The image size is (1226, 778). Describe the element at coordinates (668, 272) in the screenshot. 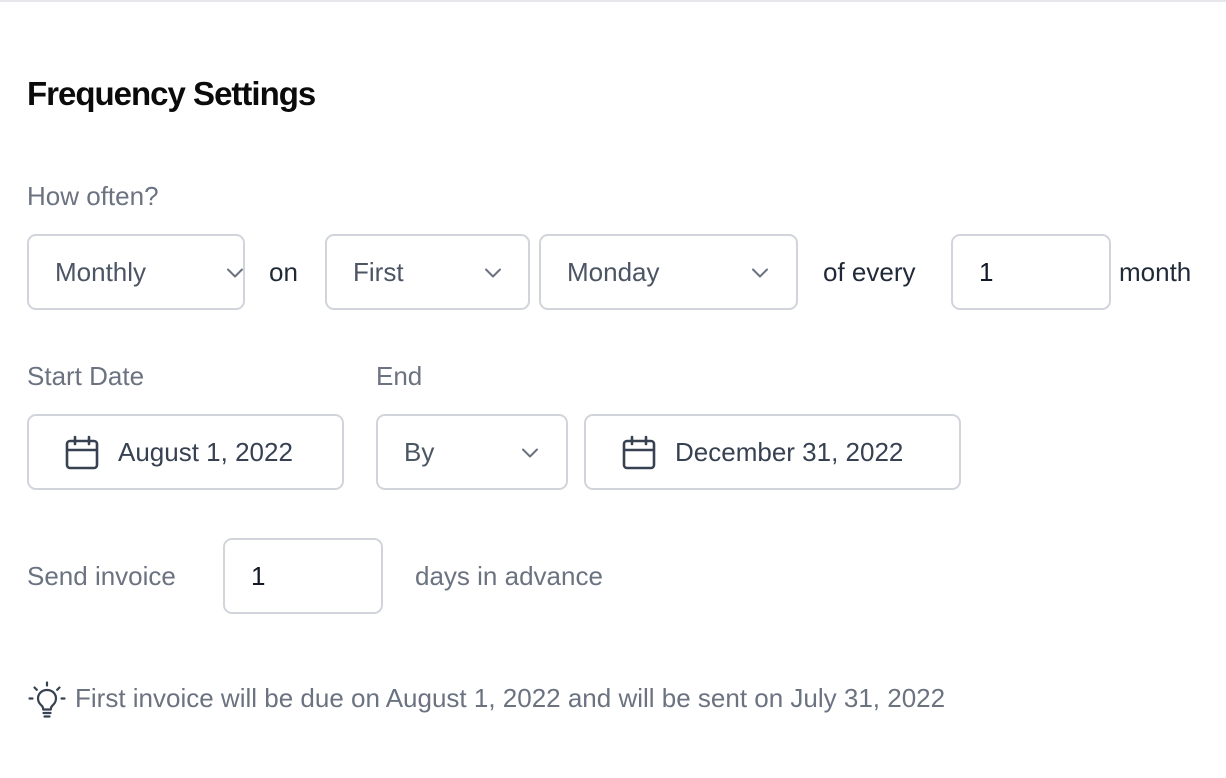

I see `weekday-select: Monday` at that location.